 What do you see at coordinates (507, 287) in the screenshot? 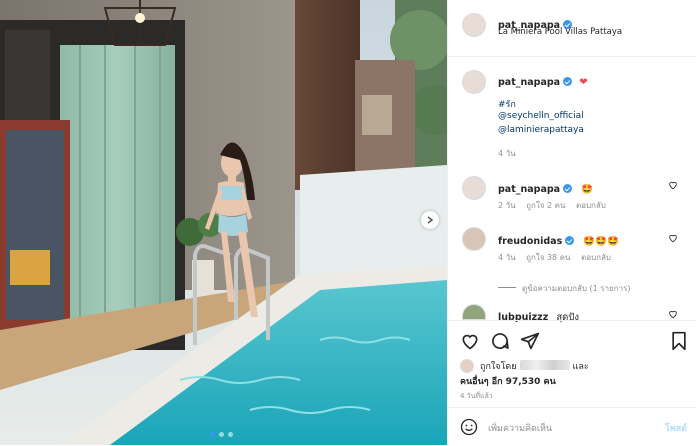
I see `replies-divider` at bounding box center [507, 287].